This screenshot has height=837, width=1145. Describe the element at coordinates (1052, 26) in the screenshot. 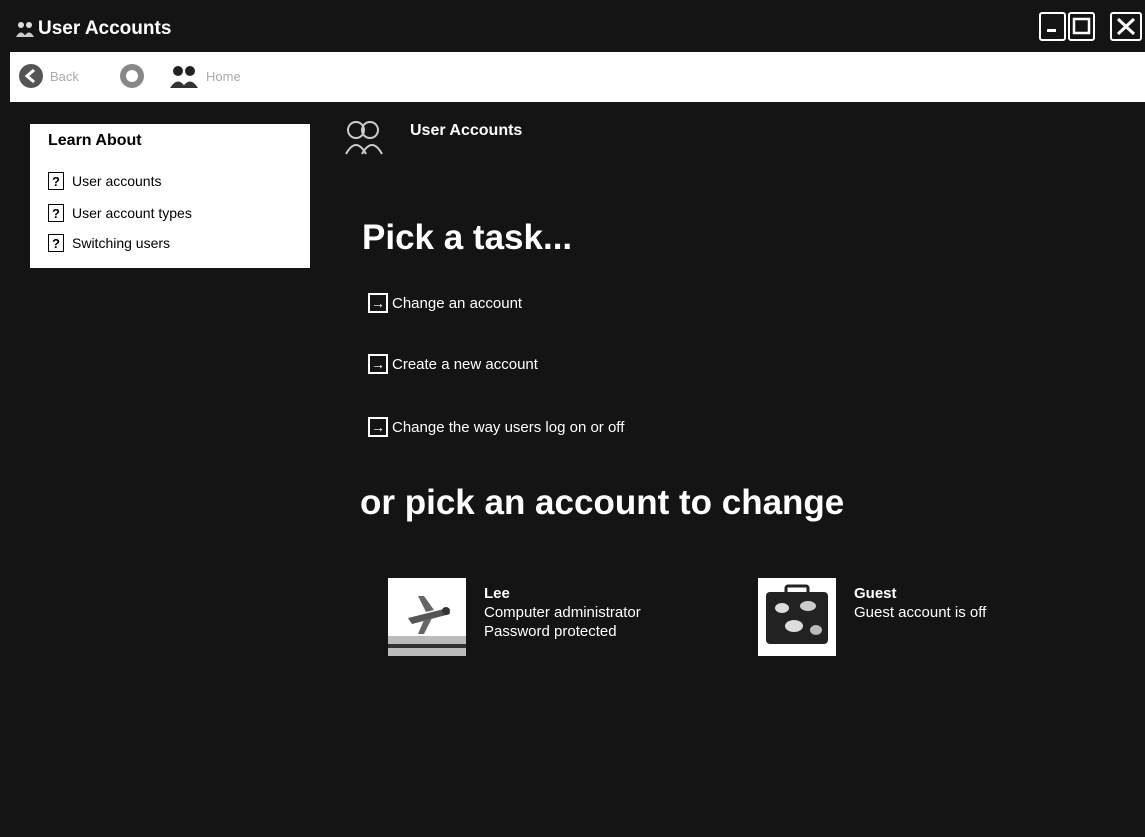

I see `minimize-button` at that location.